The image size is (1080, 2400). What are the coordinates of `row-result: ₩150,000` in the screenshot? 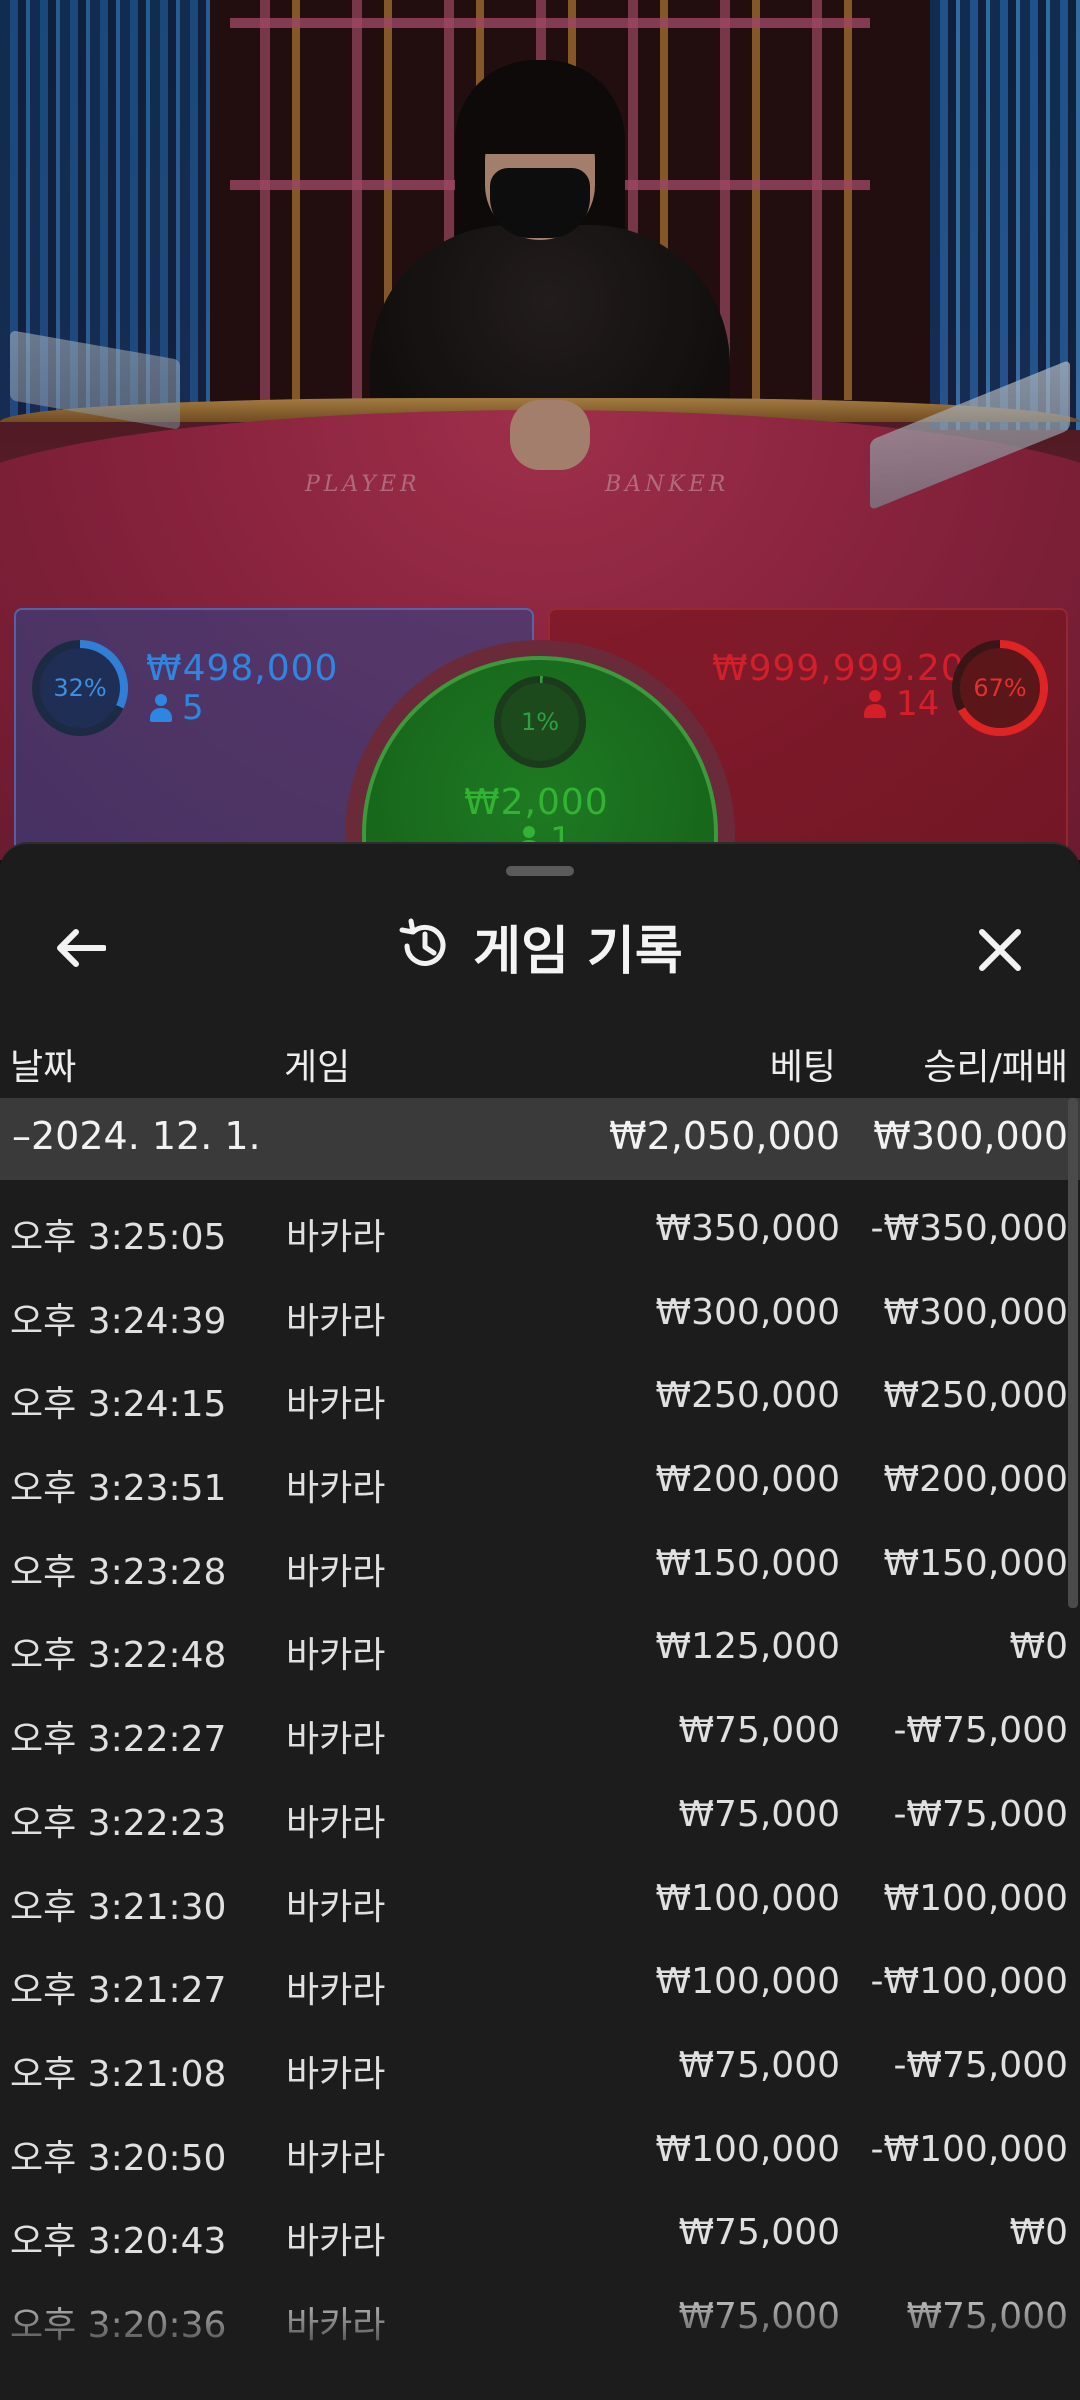 It's located at (975, 1563).